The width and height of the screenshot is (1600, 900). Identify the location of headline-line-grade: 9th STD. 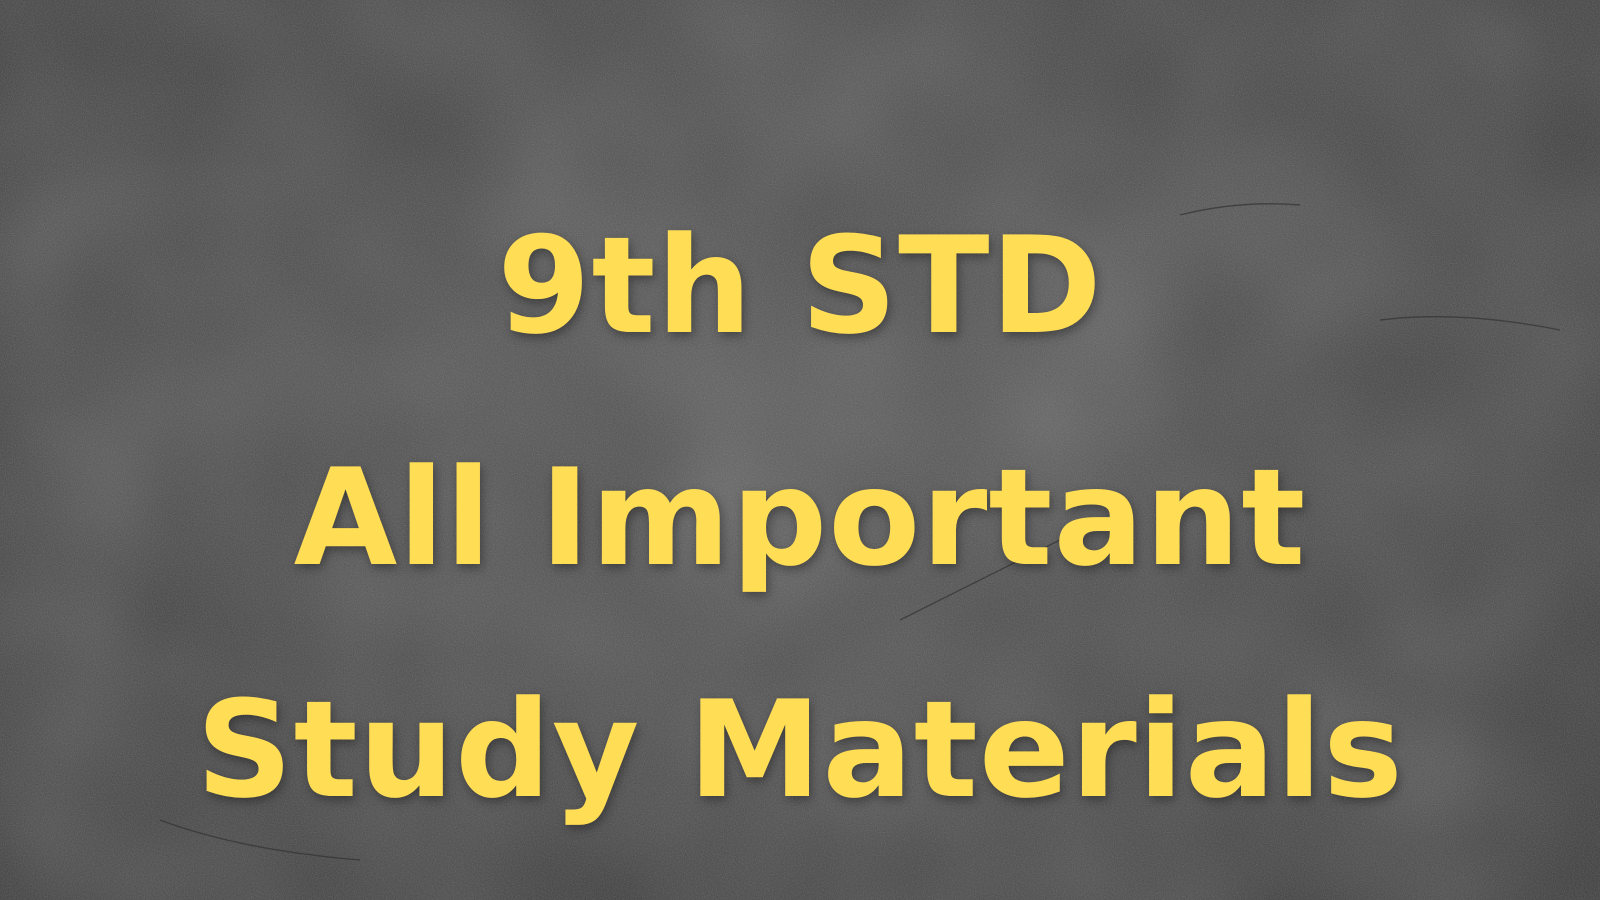
(800, 286).